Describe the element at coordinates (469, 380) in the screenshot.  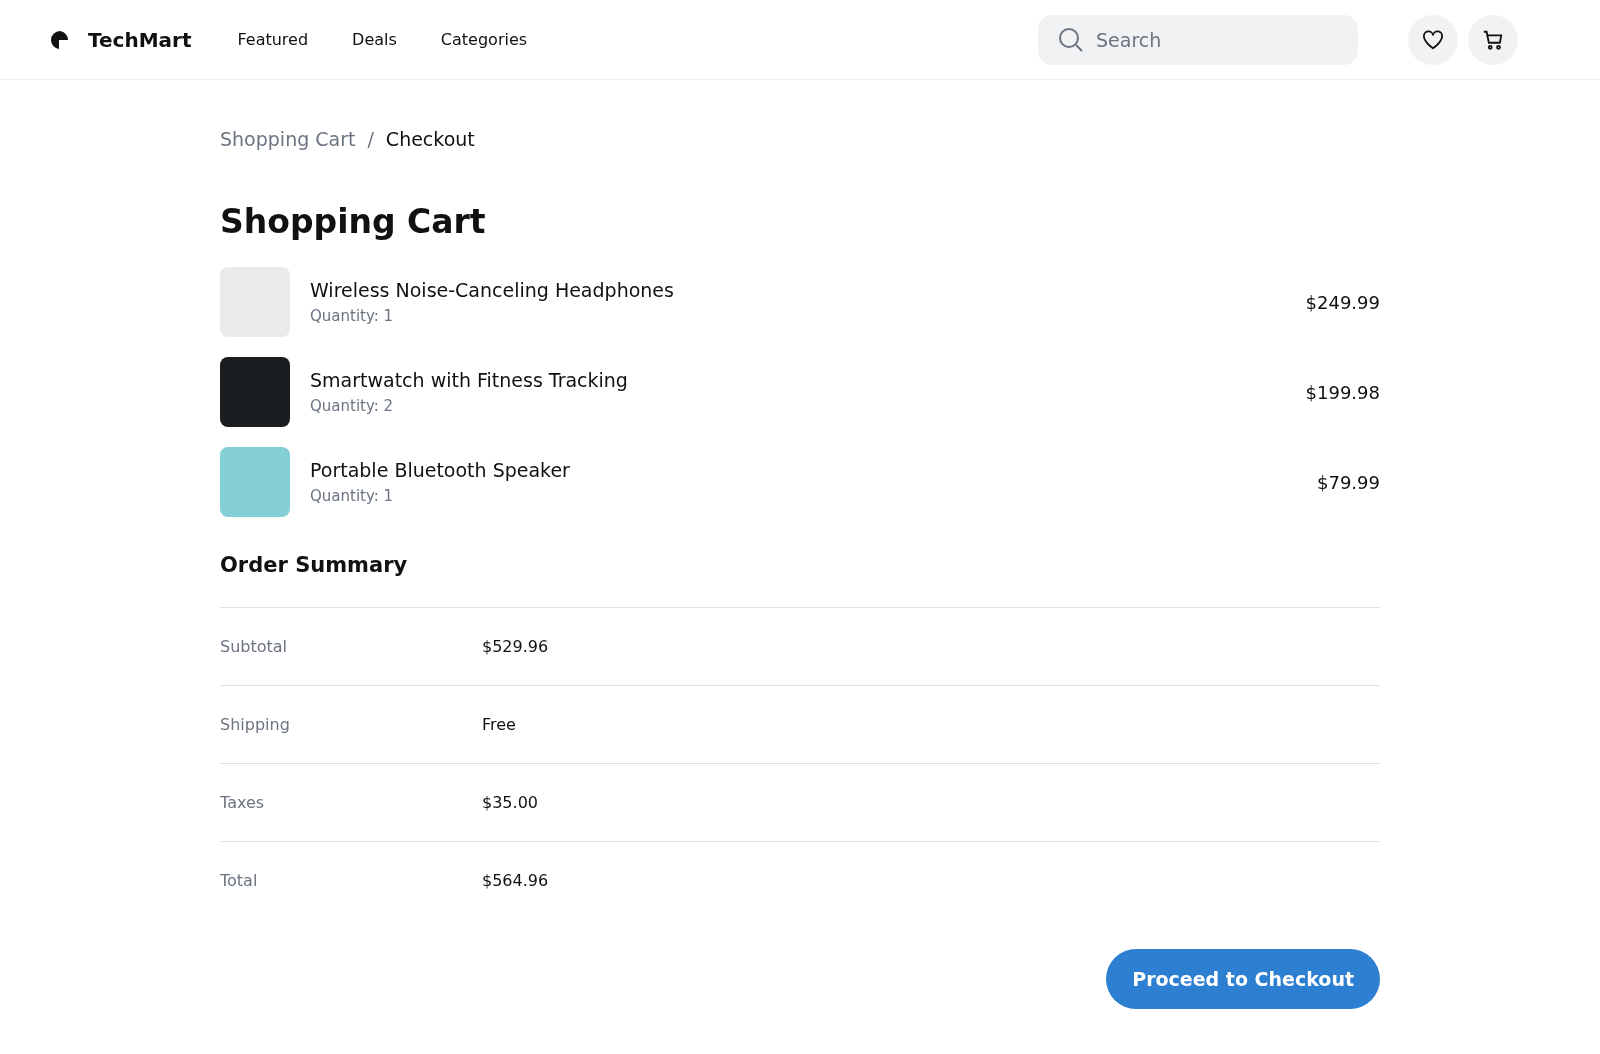
I see `product-name: Smartwatch with Fitness Tracking` at that location.